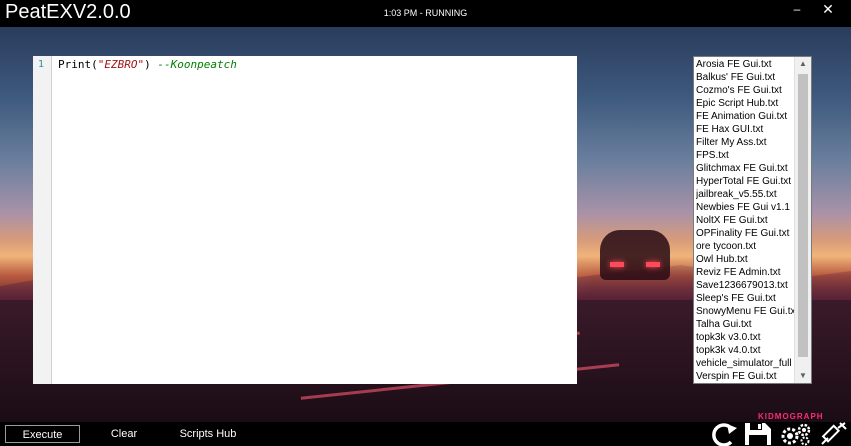  I want to click on scroll-up-arrow-icon: ▲, so click(803, 64).